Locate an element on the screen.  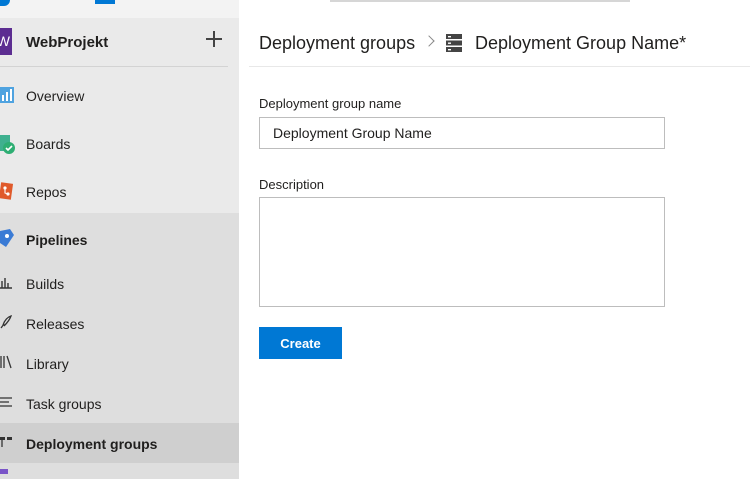
sidebar-item-label: Library is located at coordinates (47, 364).